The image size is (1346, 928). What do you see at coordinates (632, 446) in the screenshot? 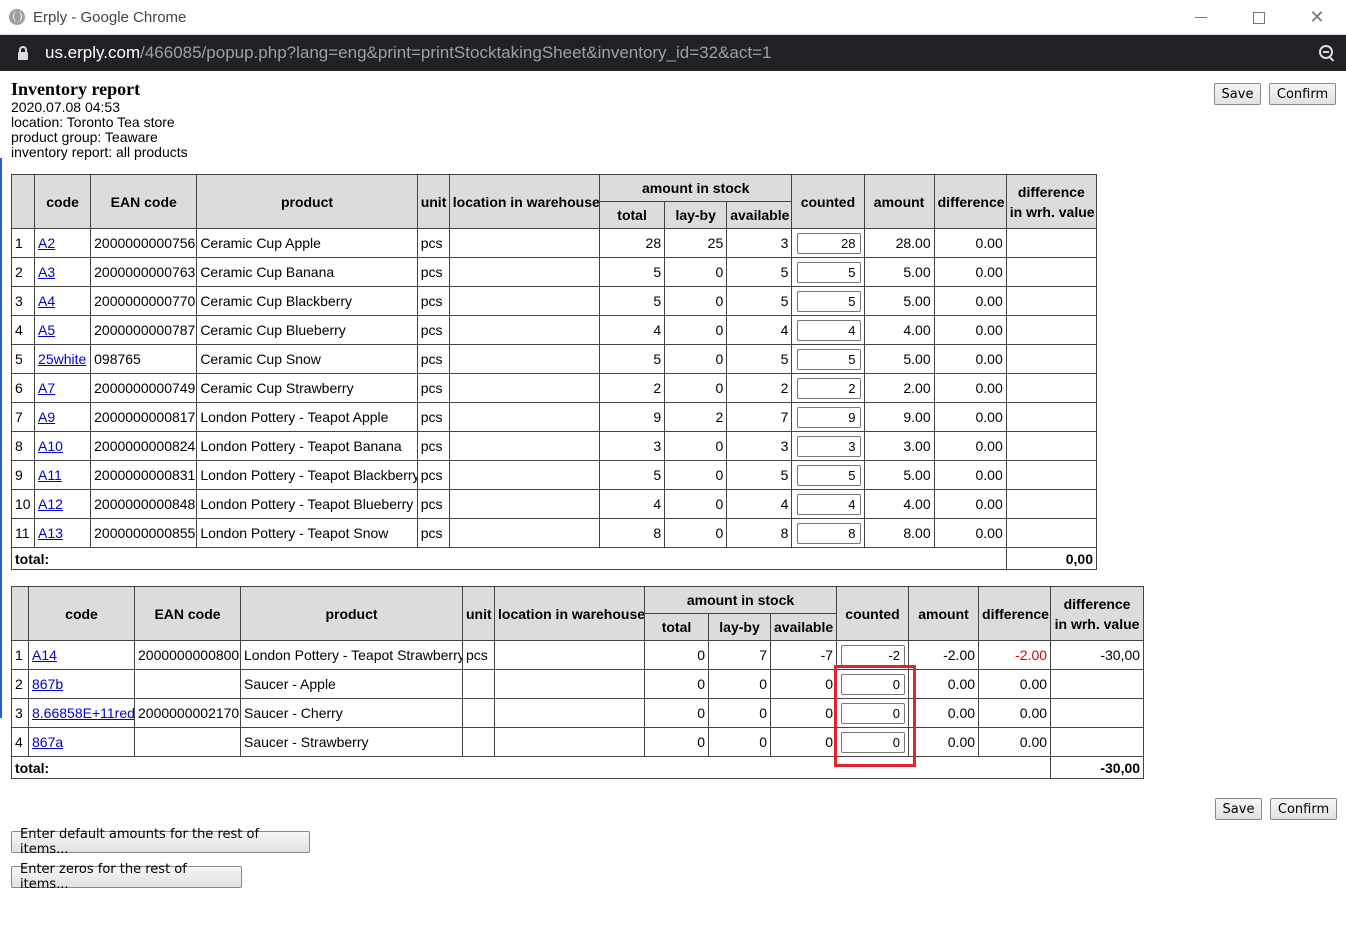
I see `total-cell: 3` at bounding box center [632, 446].